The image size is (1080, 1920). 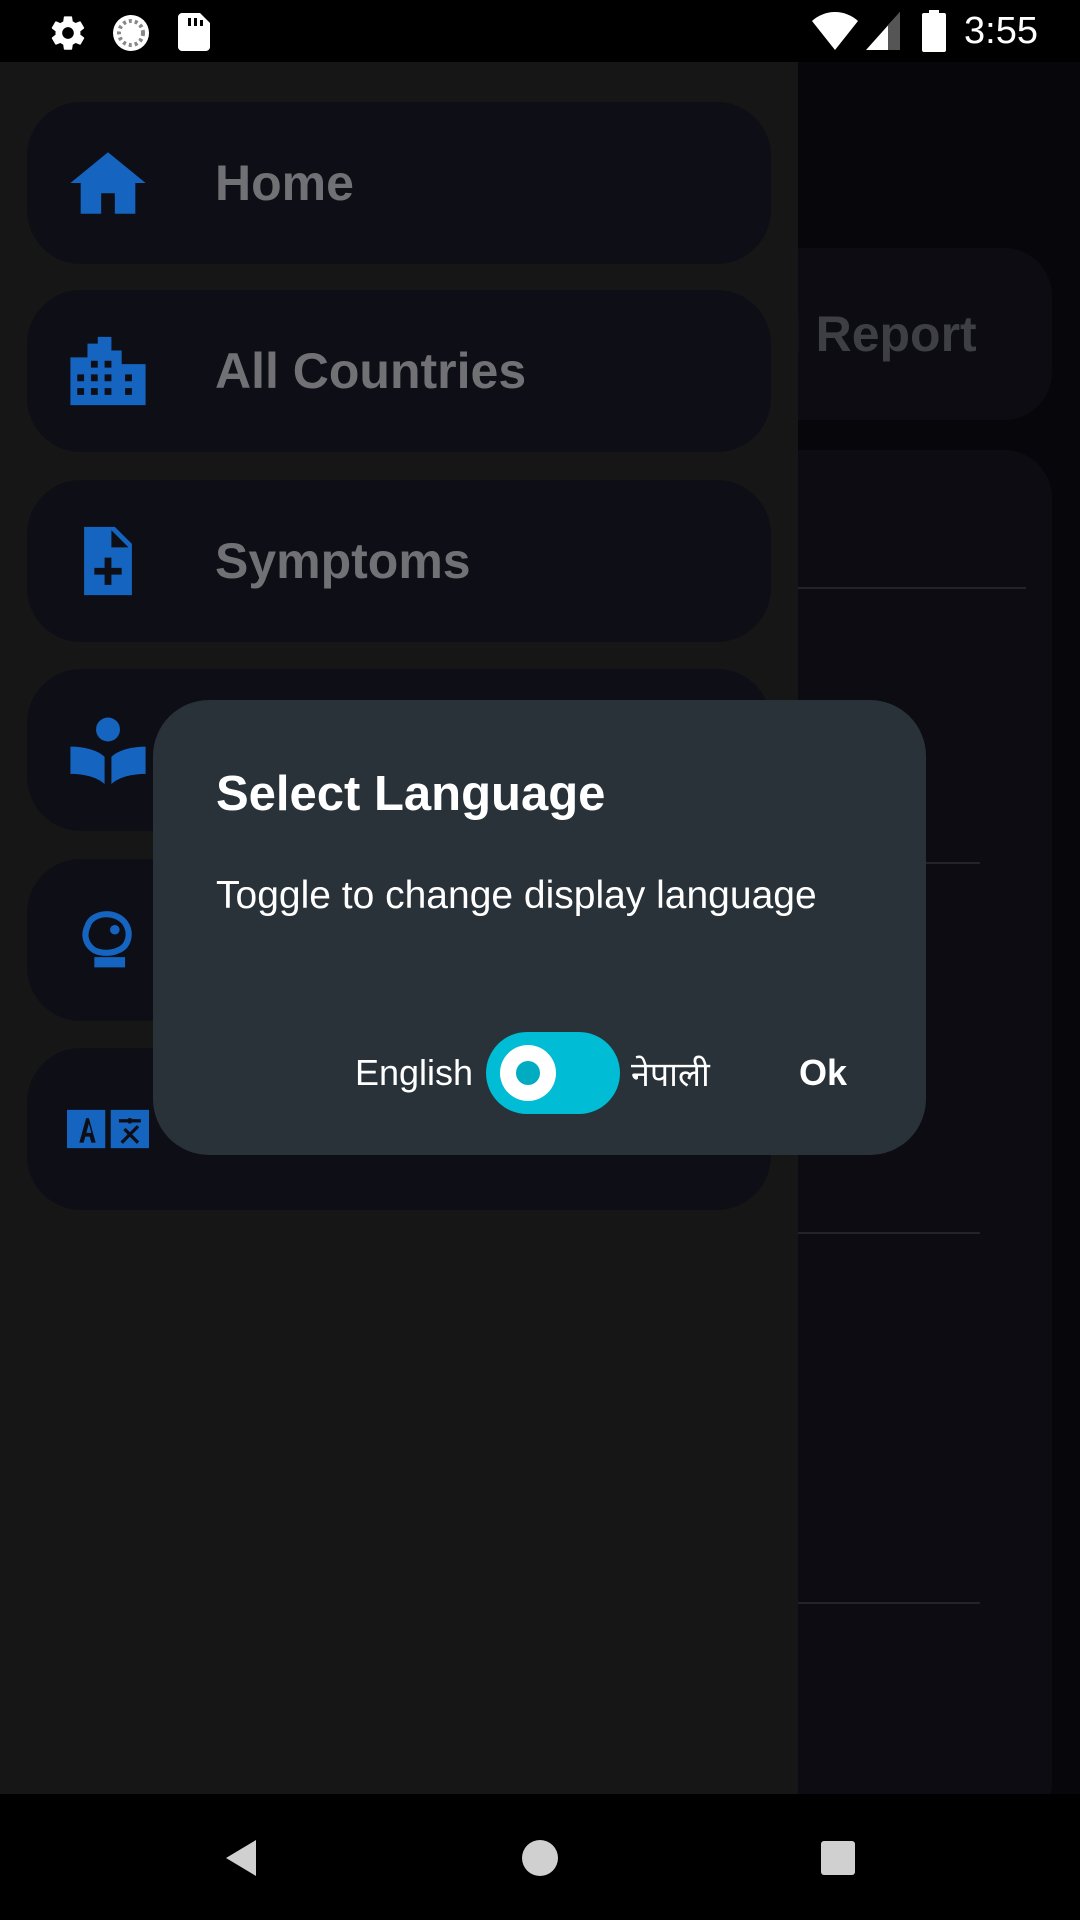 What do you see at coordinates (516, 895) in the screenshot?
I see `dialog-message: Toggle to change display language` at bounding box center [516, 895].